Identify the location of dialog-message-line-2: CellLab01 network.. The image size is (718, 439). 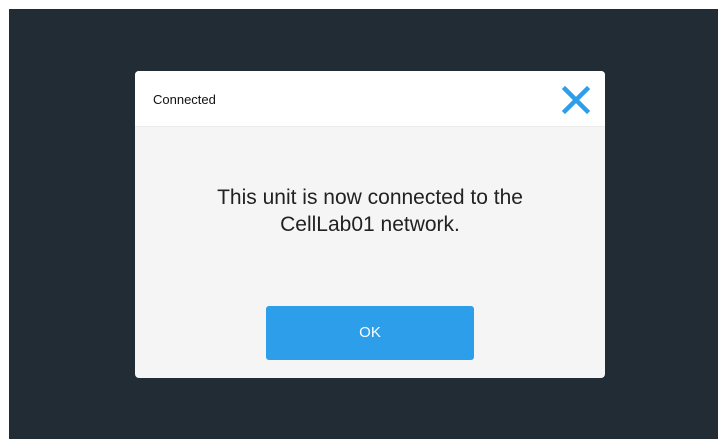
(370, 224).